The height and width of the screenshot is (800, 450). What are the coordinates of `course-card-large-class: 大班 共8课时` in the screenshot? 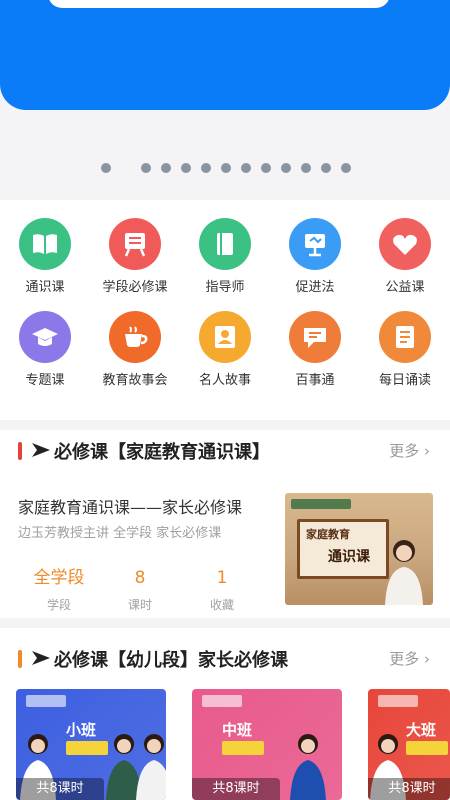 It's located at (409, 744).